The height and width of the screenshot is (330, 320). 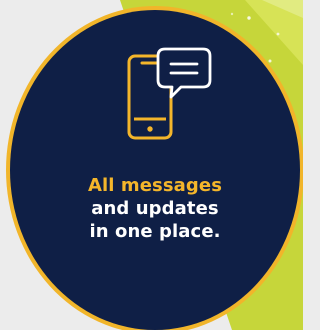 What do you see at coordinates (184, 73) in the screenshot?
I see `message-bubble-icon` at bounding box center [184, 73].